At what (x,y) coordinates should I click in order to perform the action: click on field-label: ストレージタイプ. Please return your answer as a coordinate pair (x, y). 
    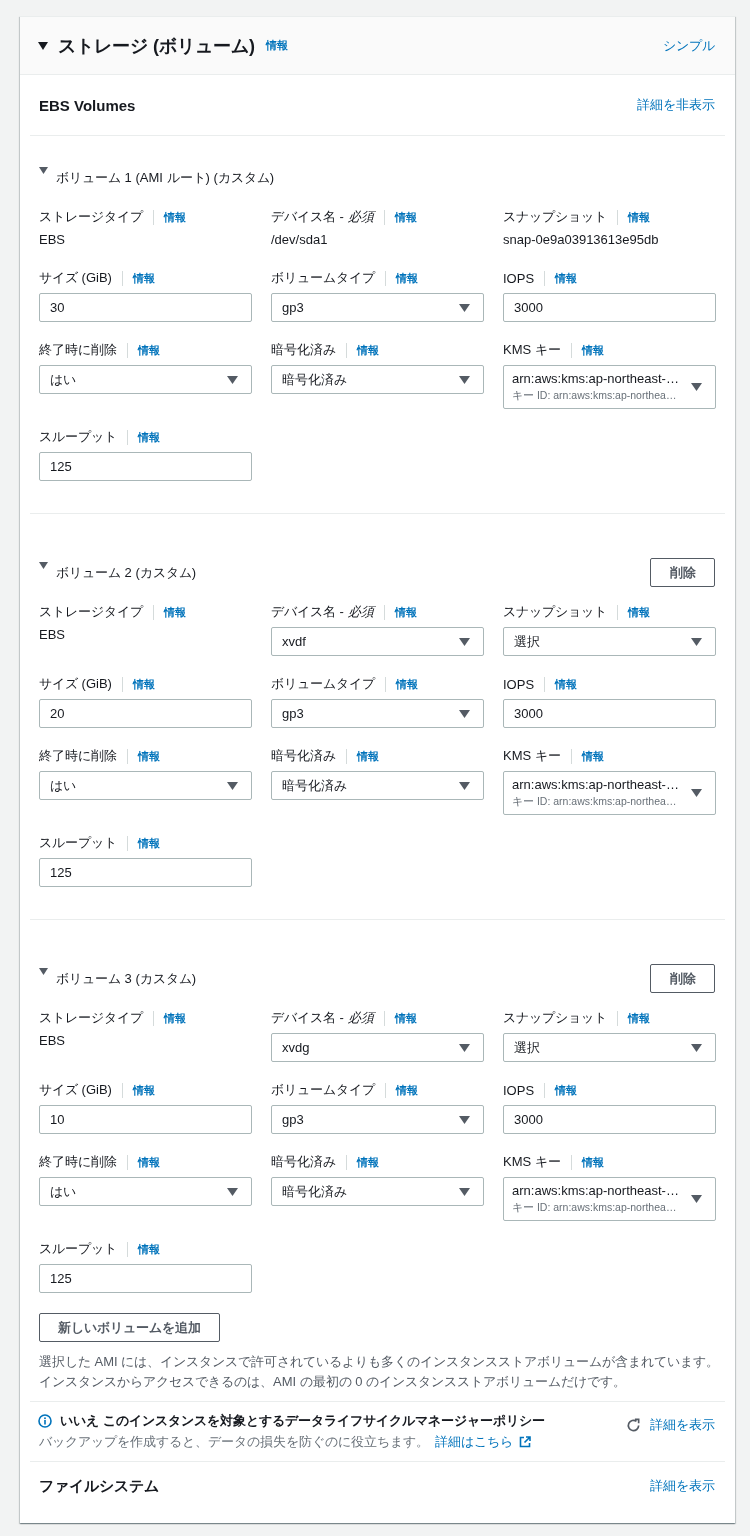
    Looking at the image, I should click on (91, 1018).